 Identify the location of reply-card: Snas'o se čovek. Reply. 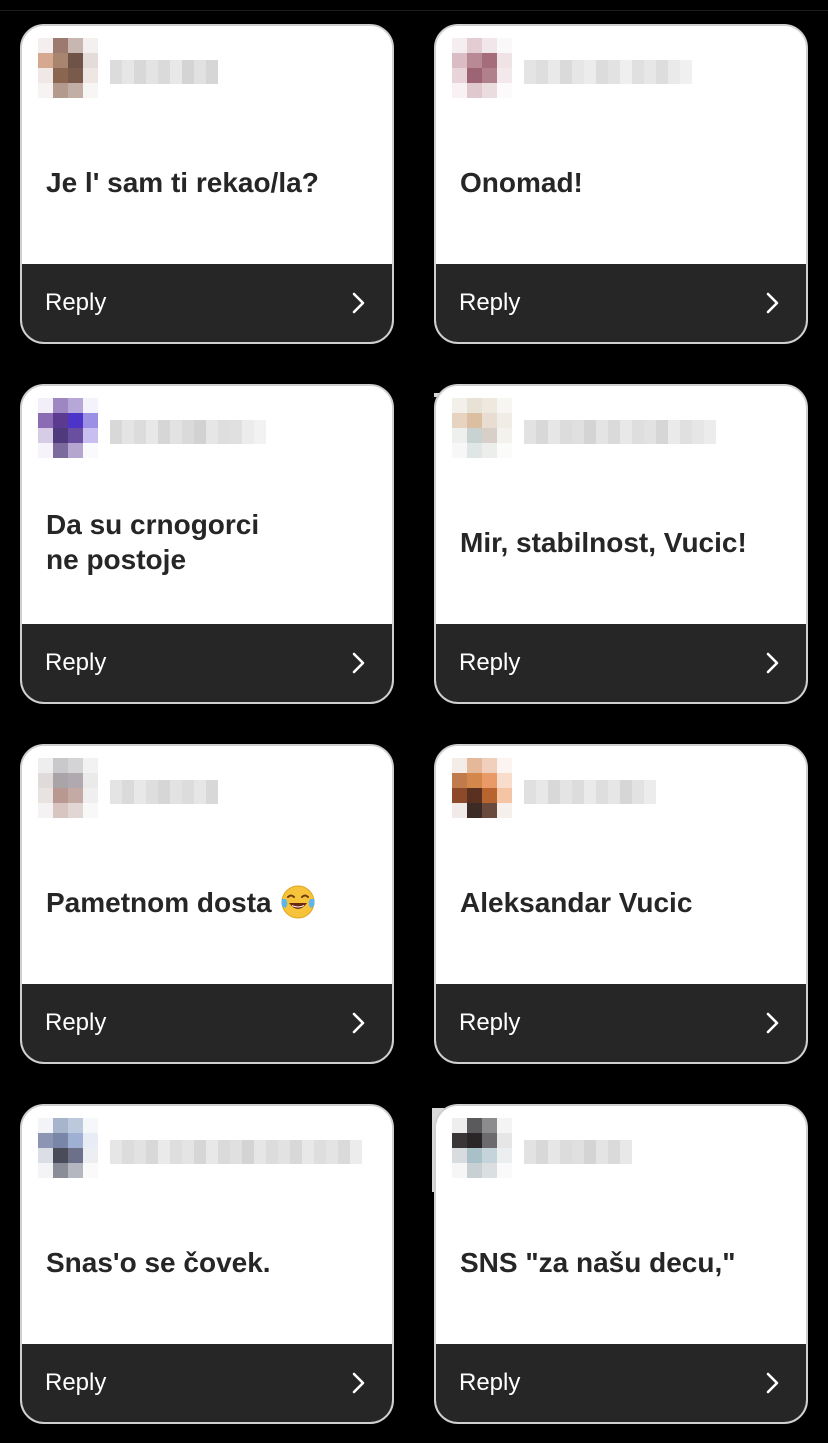
(207, 1264).